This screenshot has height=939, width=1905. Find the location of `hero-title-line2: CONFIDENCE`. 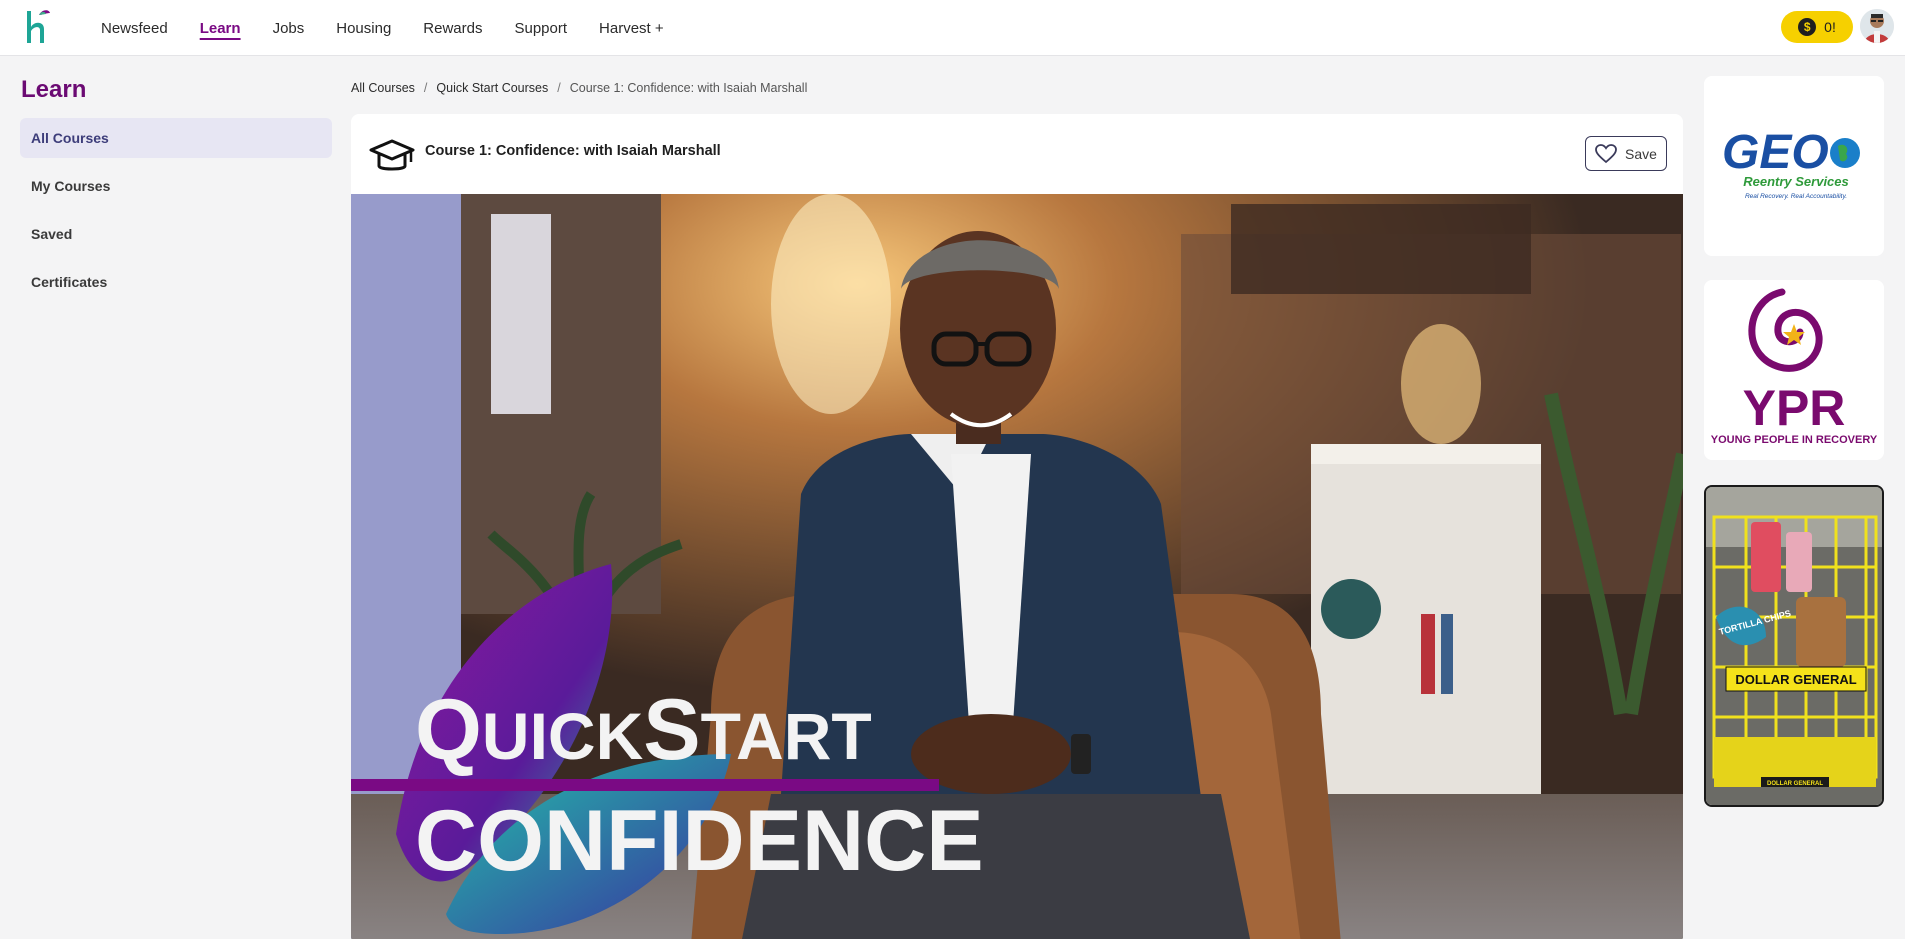

hero-title-line2: CONFIDENCE is located at coordinates (699, 841).